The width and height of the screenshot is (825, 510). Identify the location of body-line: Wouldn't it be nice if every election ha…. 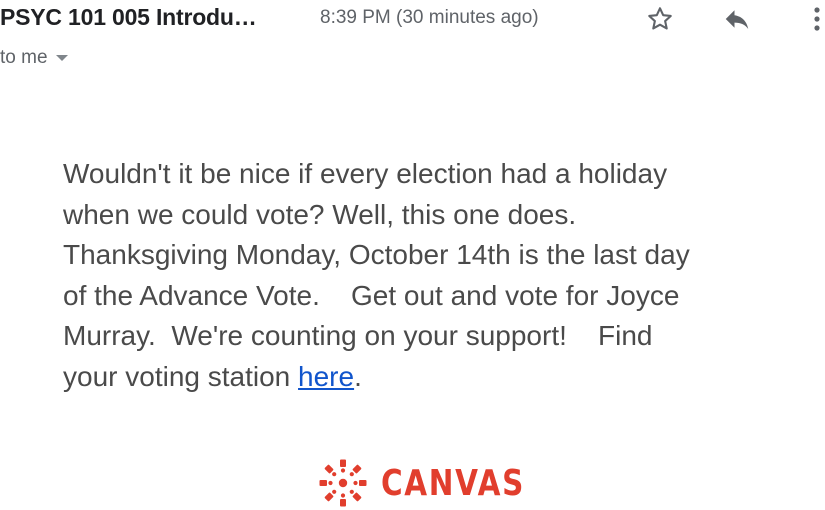
(365, 173).